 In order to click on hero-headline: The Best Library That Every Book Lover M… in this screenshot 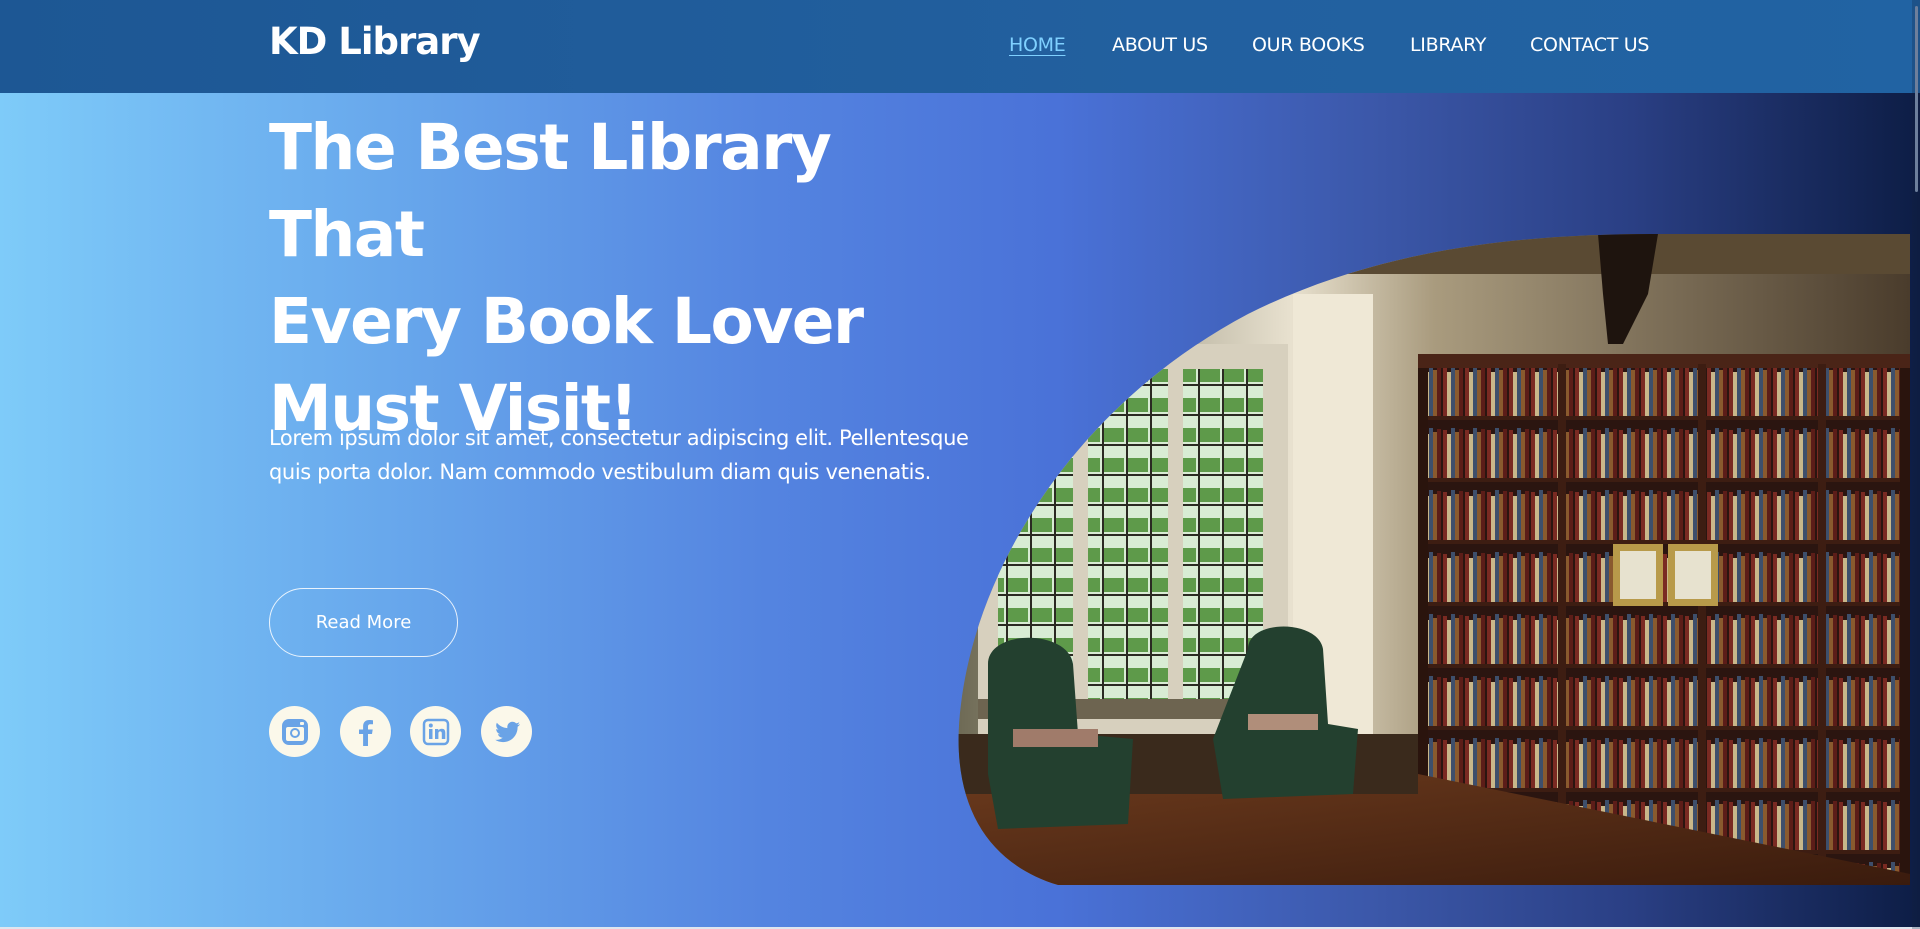, I will do `click(629, 278)`.